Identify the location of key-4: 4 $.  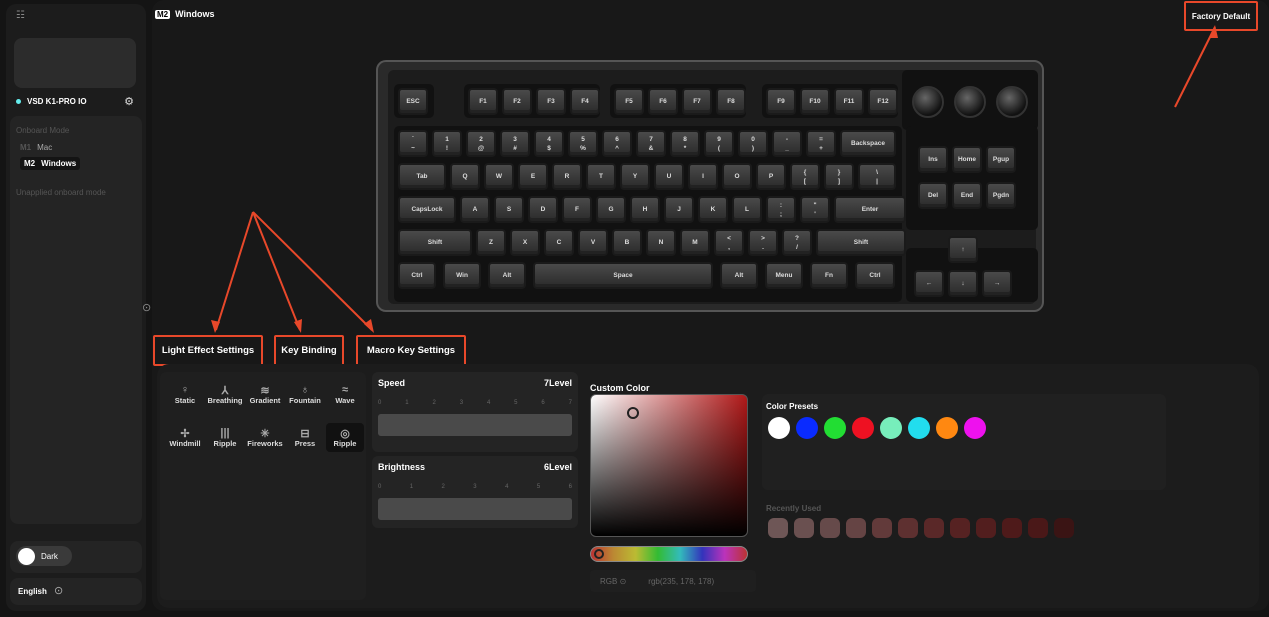
(549, 143).